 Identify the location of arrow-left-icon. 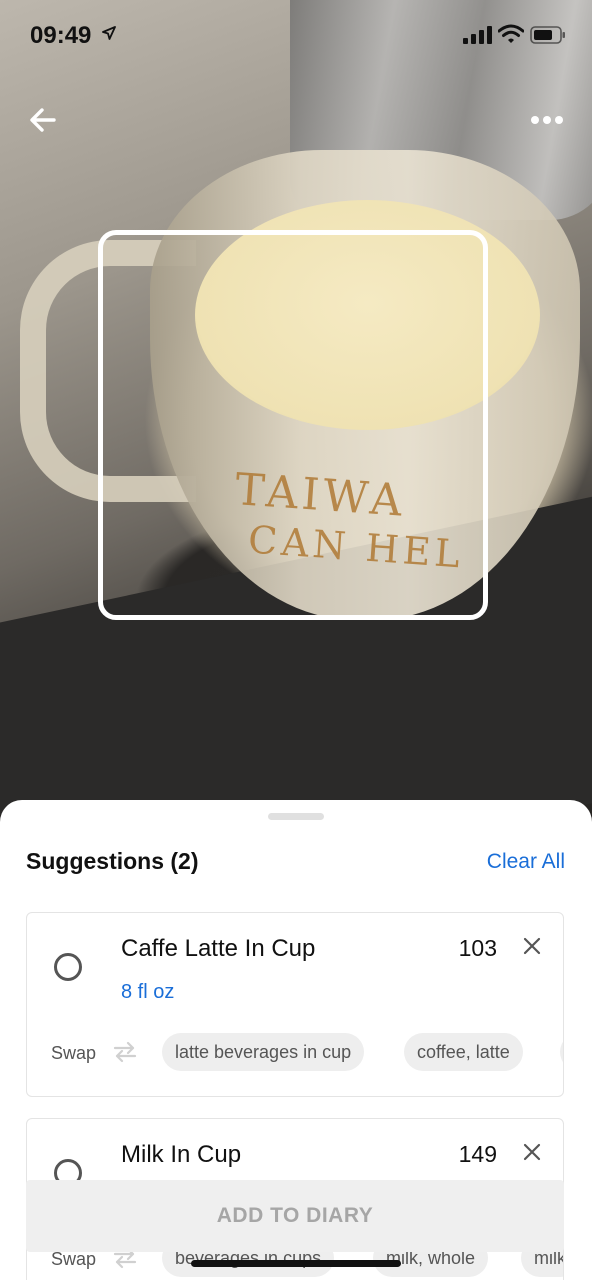
(43, 120).